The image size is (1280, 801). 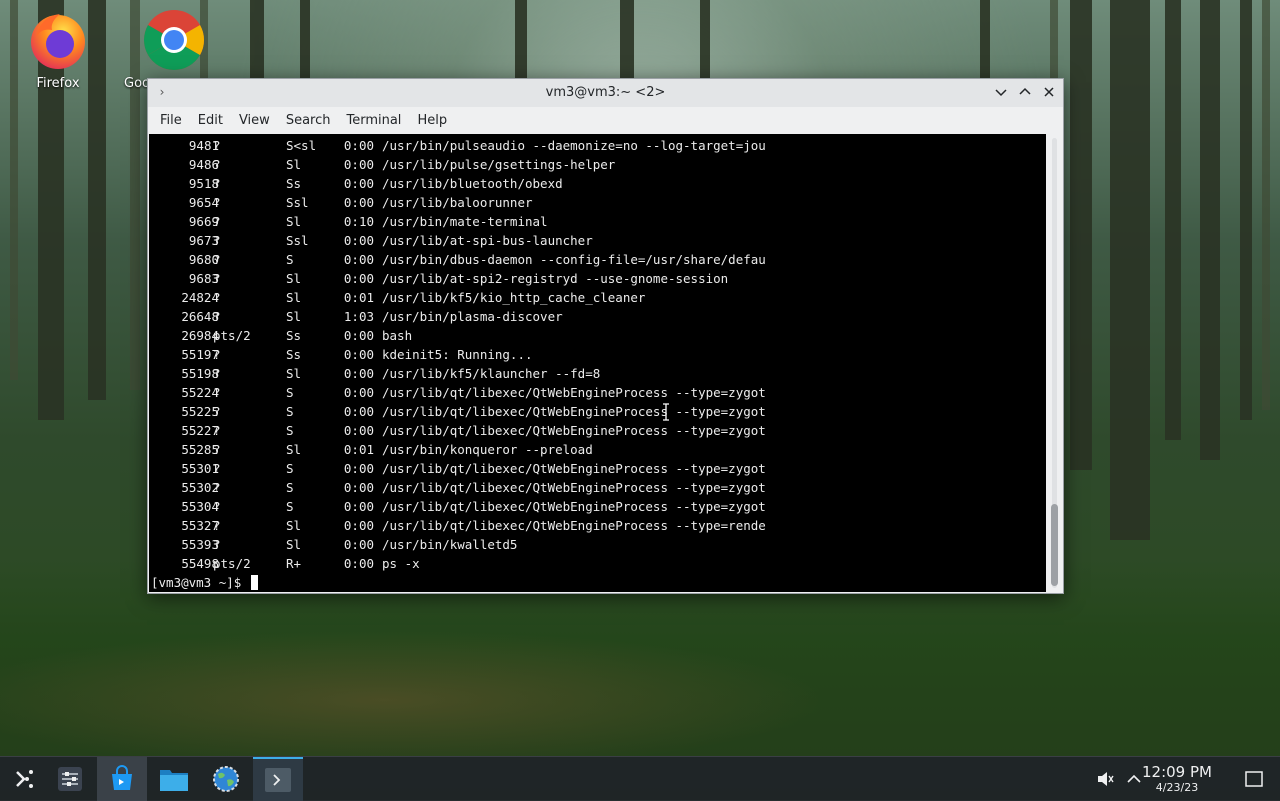 I want to click on application-launcher-button, so click(x=25, y=779).